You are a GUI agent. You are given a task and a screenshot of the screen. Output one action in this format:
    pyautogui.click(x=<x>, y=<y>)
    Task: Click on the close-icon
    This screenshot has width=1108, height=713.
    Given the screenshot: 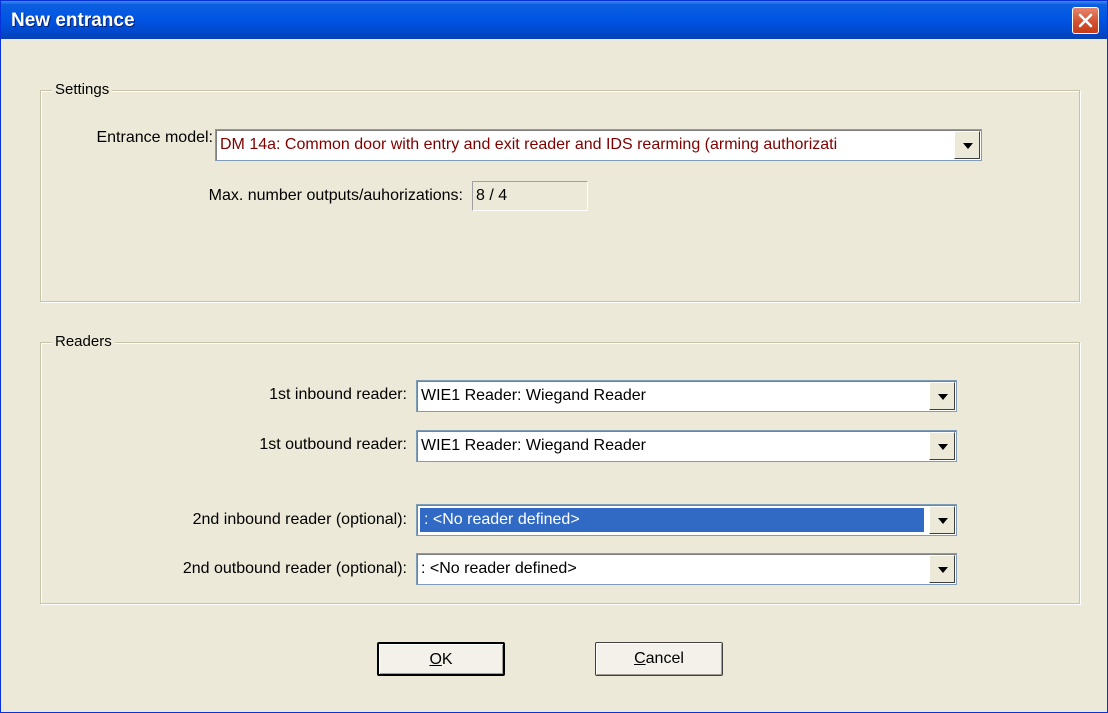 What is the action you would take?
    pyautogui.click(x=1085, y=20)
    